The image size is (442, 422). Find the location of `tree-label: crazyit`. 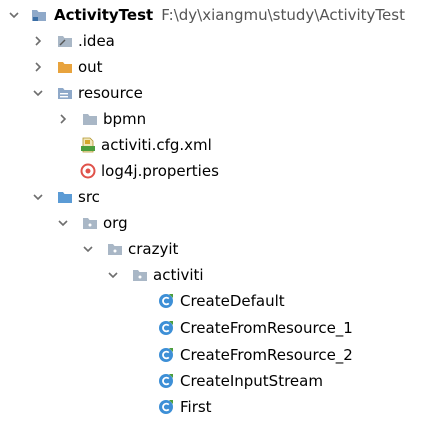

tree-label: crazyit is located at coordinates (153, 249).